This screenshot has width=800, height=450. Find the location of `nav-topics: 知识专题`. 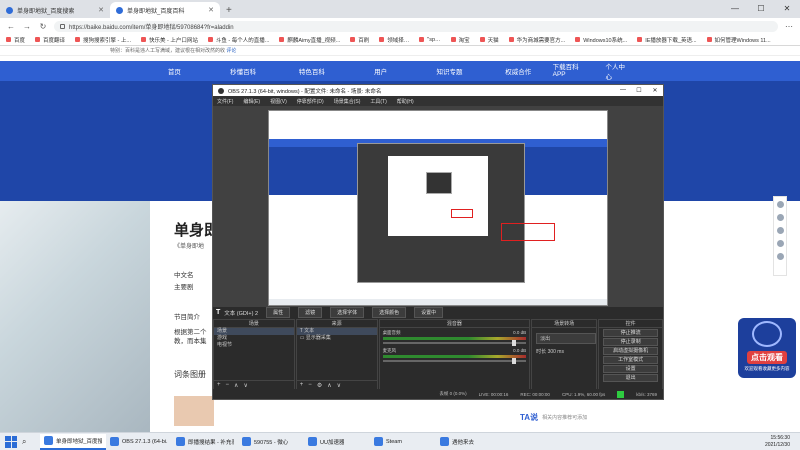

nav-topics: 知识专题 is located at coordinates (449, 71).